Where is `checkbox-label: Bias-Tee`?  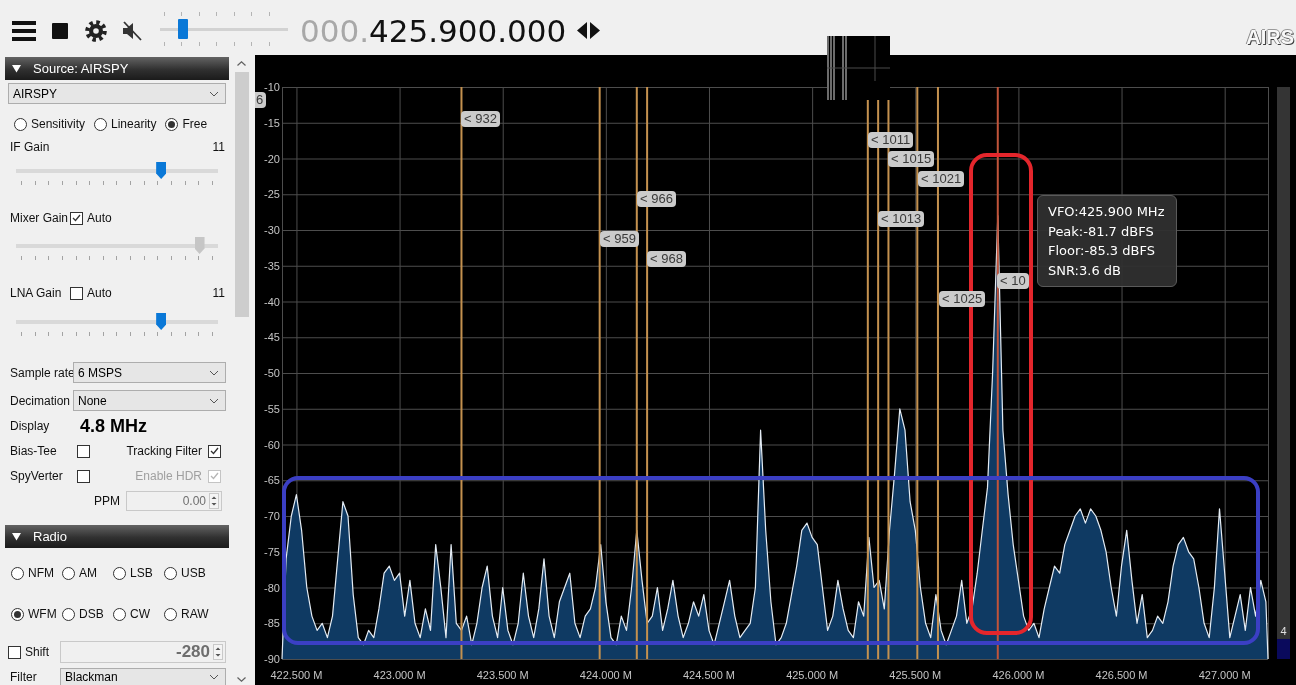 checkbox-label: Bias-Tee is located at coordinates (43, 451).